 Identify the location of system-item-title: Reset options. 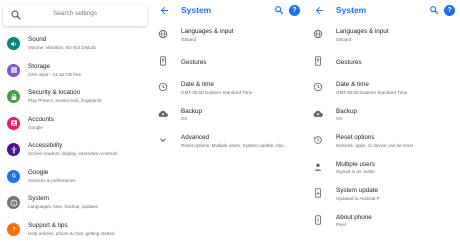
(355, 137).